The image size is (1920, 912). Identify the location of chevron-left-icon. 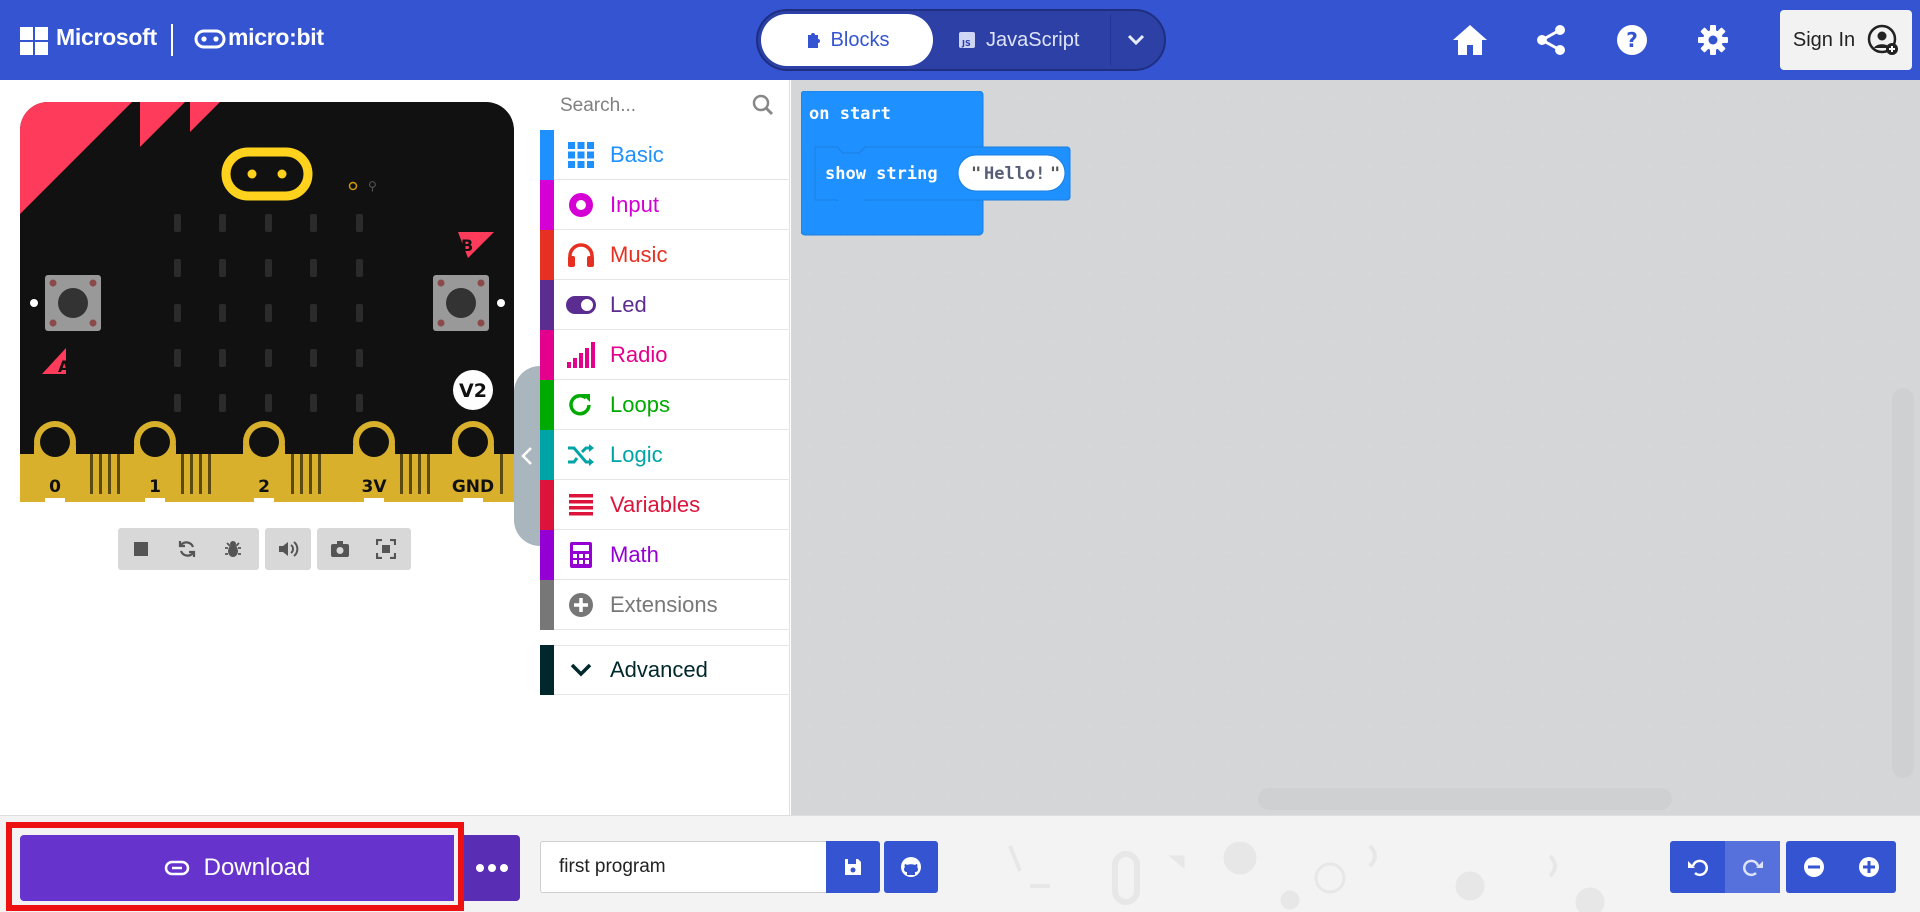
(526, 456).